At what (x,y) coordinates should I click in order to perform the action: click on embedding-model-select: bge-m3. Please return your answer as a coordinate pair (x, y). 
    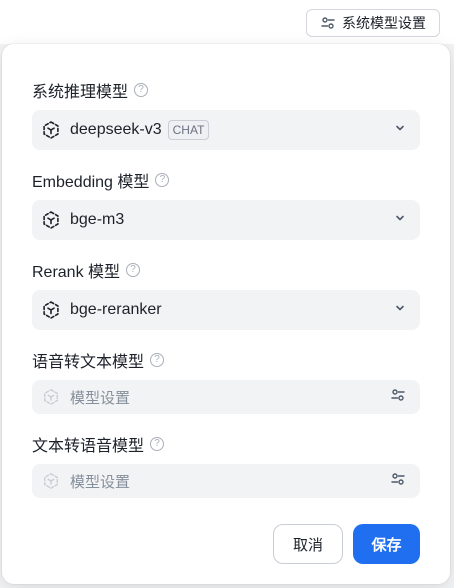
    Looking at the image, I should click on (226, 220).